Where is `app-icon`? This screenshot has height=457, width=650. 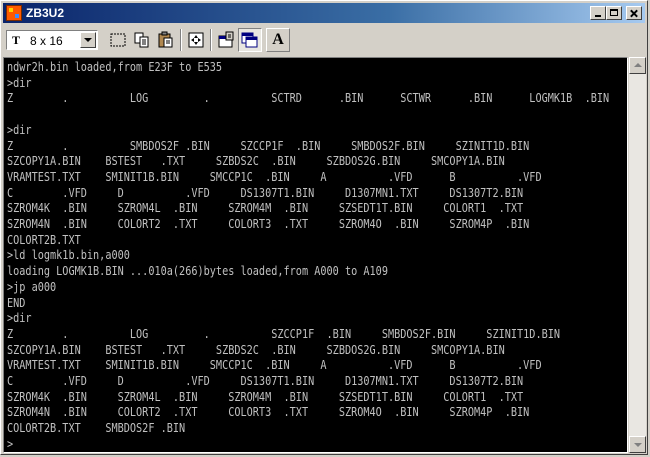 app-icon is located at coordinates (14, 13).